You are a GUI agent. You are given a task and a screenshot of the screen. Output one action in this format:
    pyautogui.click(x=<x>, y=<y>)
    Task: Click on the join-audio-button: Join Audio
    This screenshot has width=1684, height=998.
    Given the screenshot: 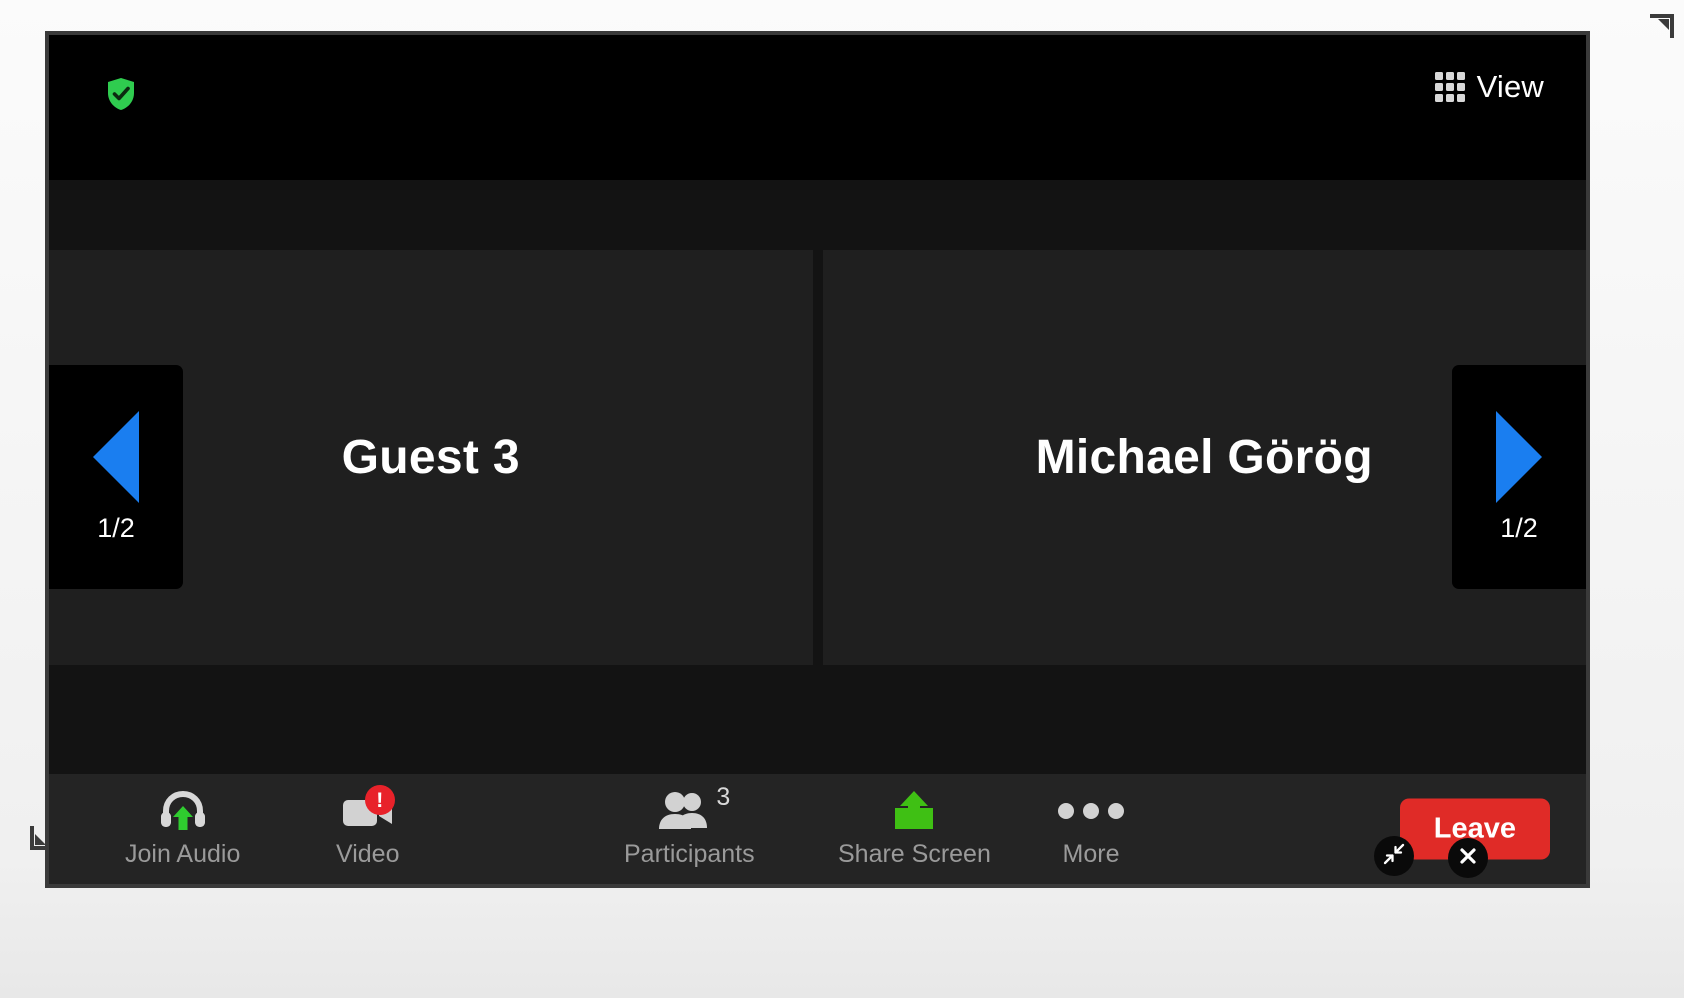 What is the action you would take?
    pyautogui.click(x=182, y=829)
    